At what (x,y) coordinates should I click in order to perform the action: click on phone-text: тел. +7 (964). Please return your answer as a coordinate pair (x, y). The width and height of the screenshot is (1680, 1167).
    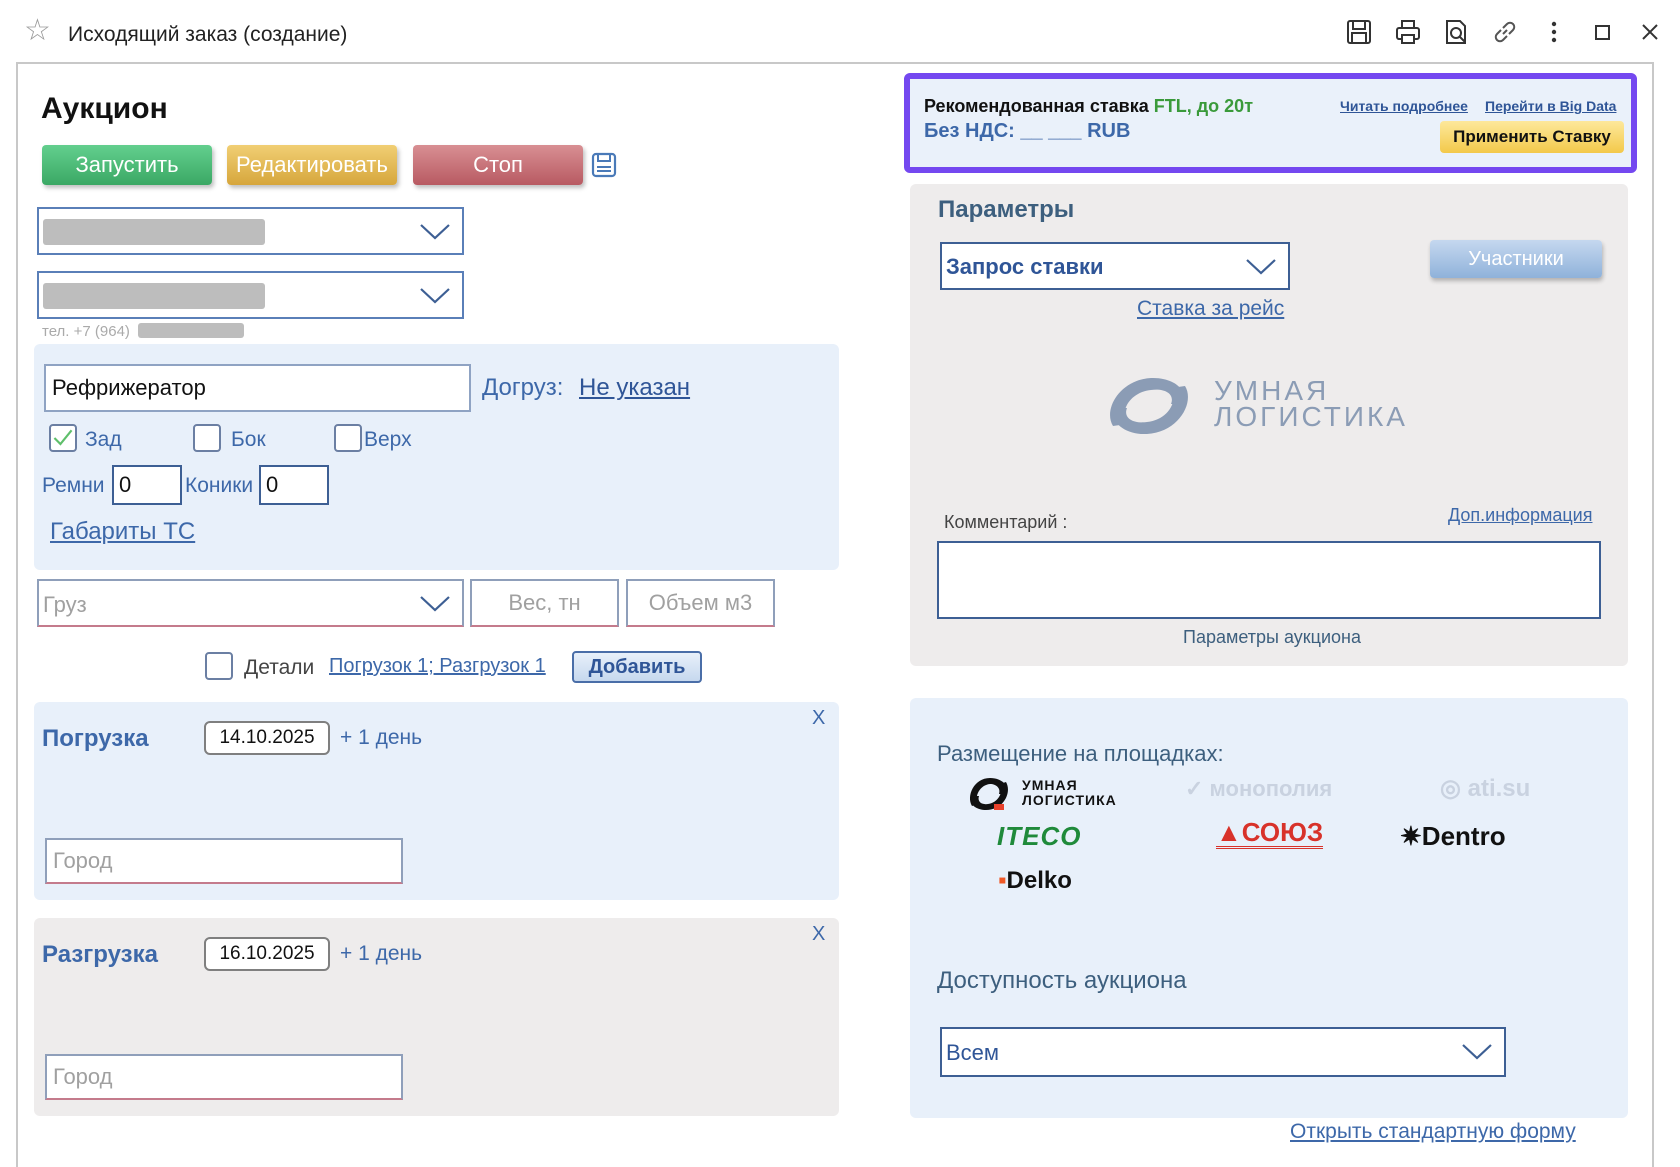
    Looking at the image, I should click on (86, 331).